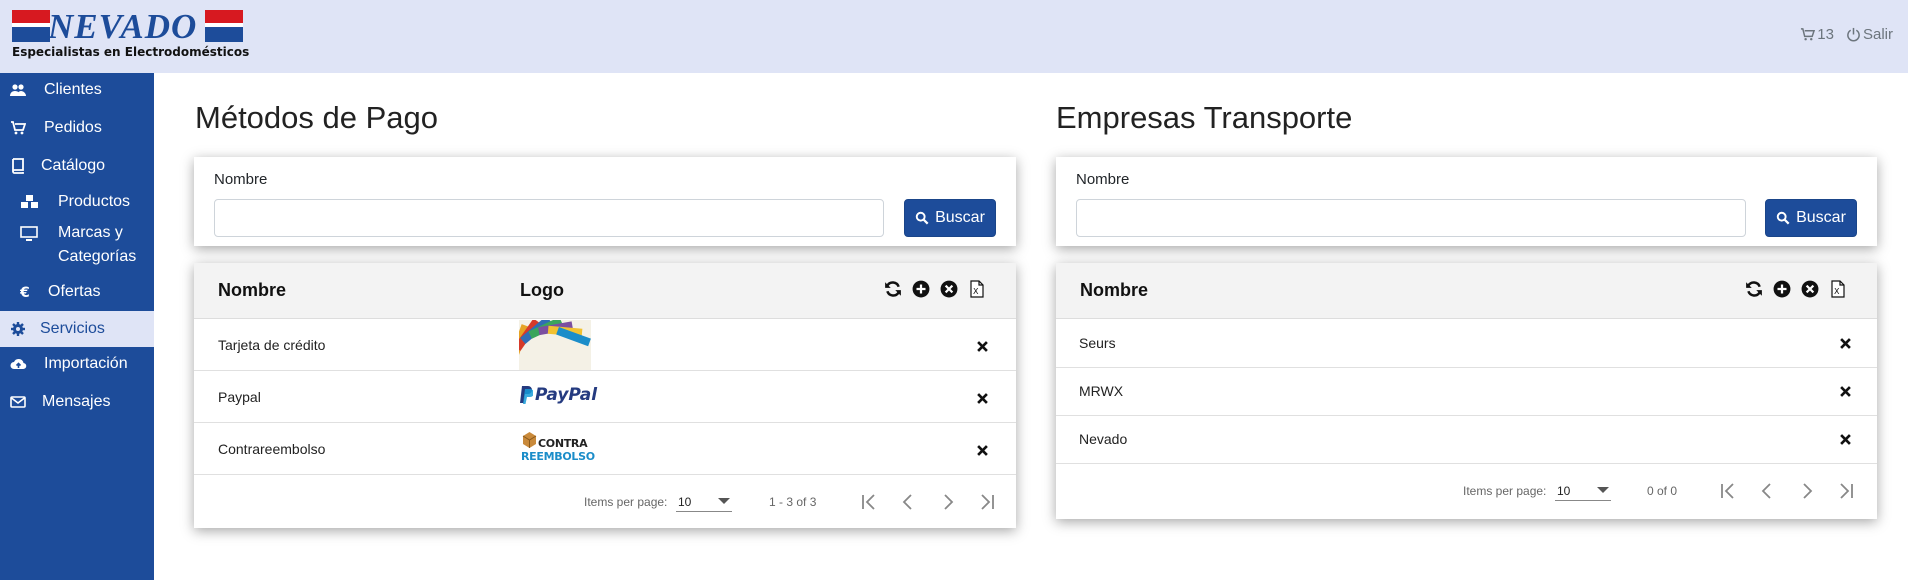 Image resolution: width=1908 pixels, height=580 pixels. Describe the element at coordinates (555, 345) in the screenshot. I see `credit-cards-logo` at that location.